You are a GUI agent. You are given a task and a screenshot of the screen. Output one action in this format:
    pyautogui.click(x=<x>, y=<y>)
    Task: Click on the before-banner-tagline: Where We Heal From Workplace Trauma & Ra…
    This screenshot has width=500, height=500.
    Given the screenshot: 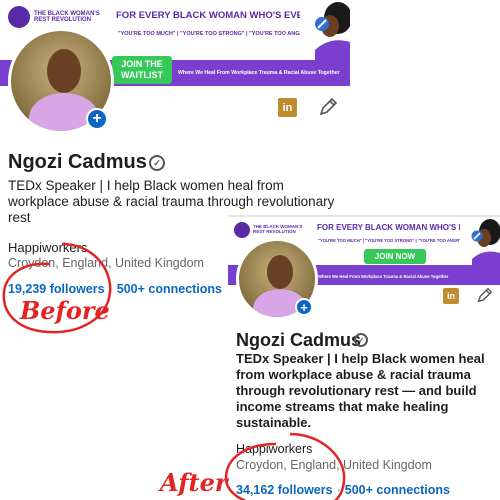 What is the action you would take?
    pyautogui.click(x=259, y=73)
    